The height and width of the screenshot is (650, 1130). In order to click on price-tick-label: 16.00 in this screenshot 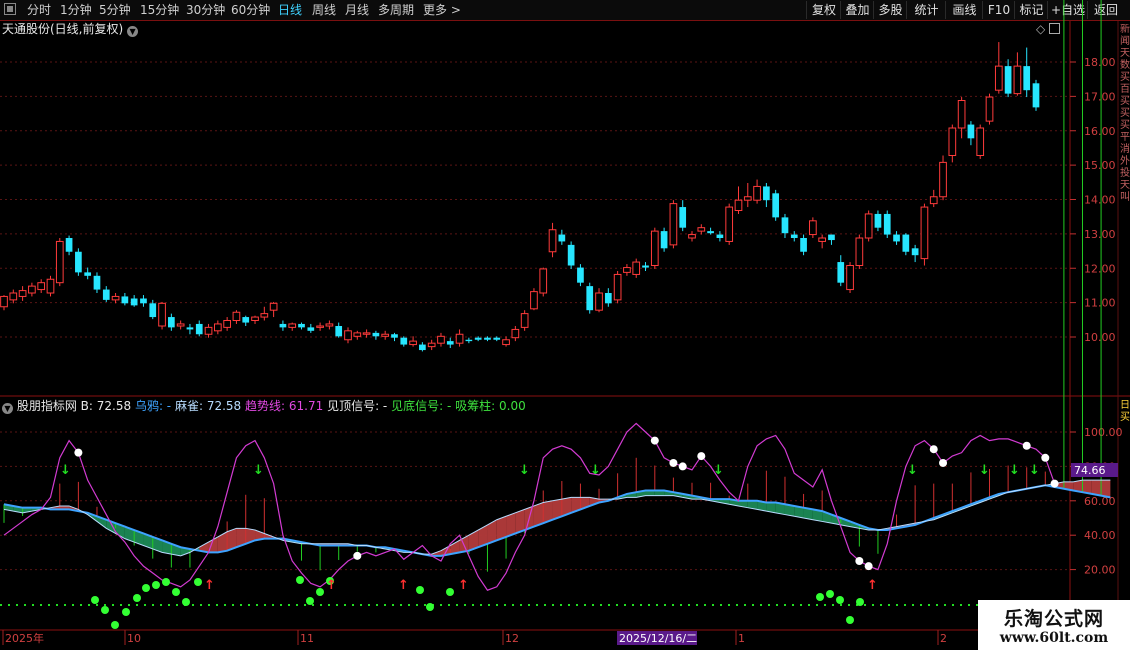, I will do `click(1100, 131)`.